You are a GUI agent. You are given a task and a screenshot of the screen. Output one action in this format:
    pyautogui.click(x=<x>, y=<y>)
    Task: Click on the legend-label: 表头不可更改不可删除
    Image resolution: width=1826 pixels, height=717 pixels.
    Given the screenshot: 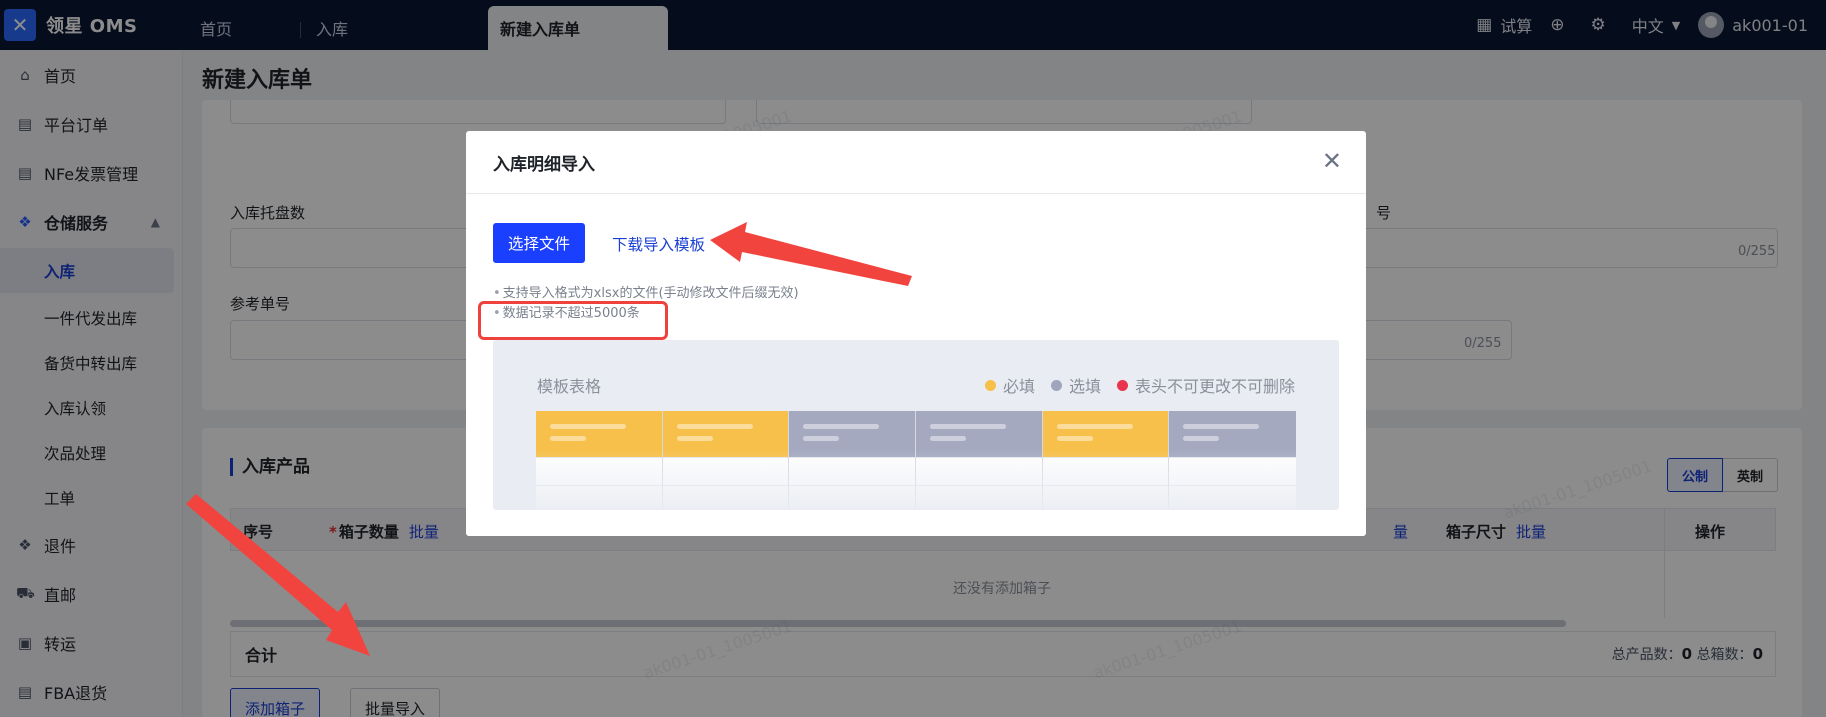 What is the action you would take?
    pyautogui.click(x=1214, y=386)
    